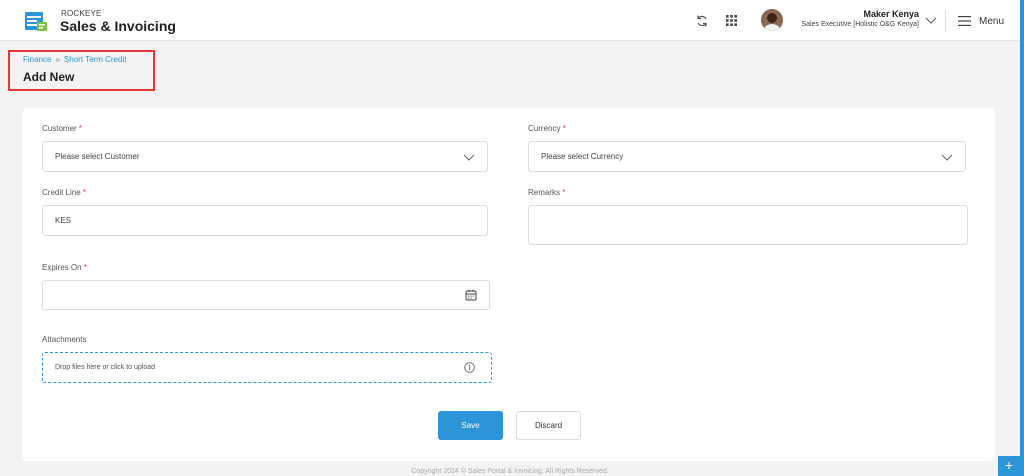 The image size is (1024, 476). I want to click on menu-button: Menu, so click(981, 21).